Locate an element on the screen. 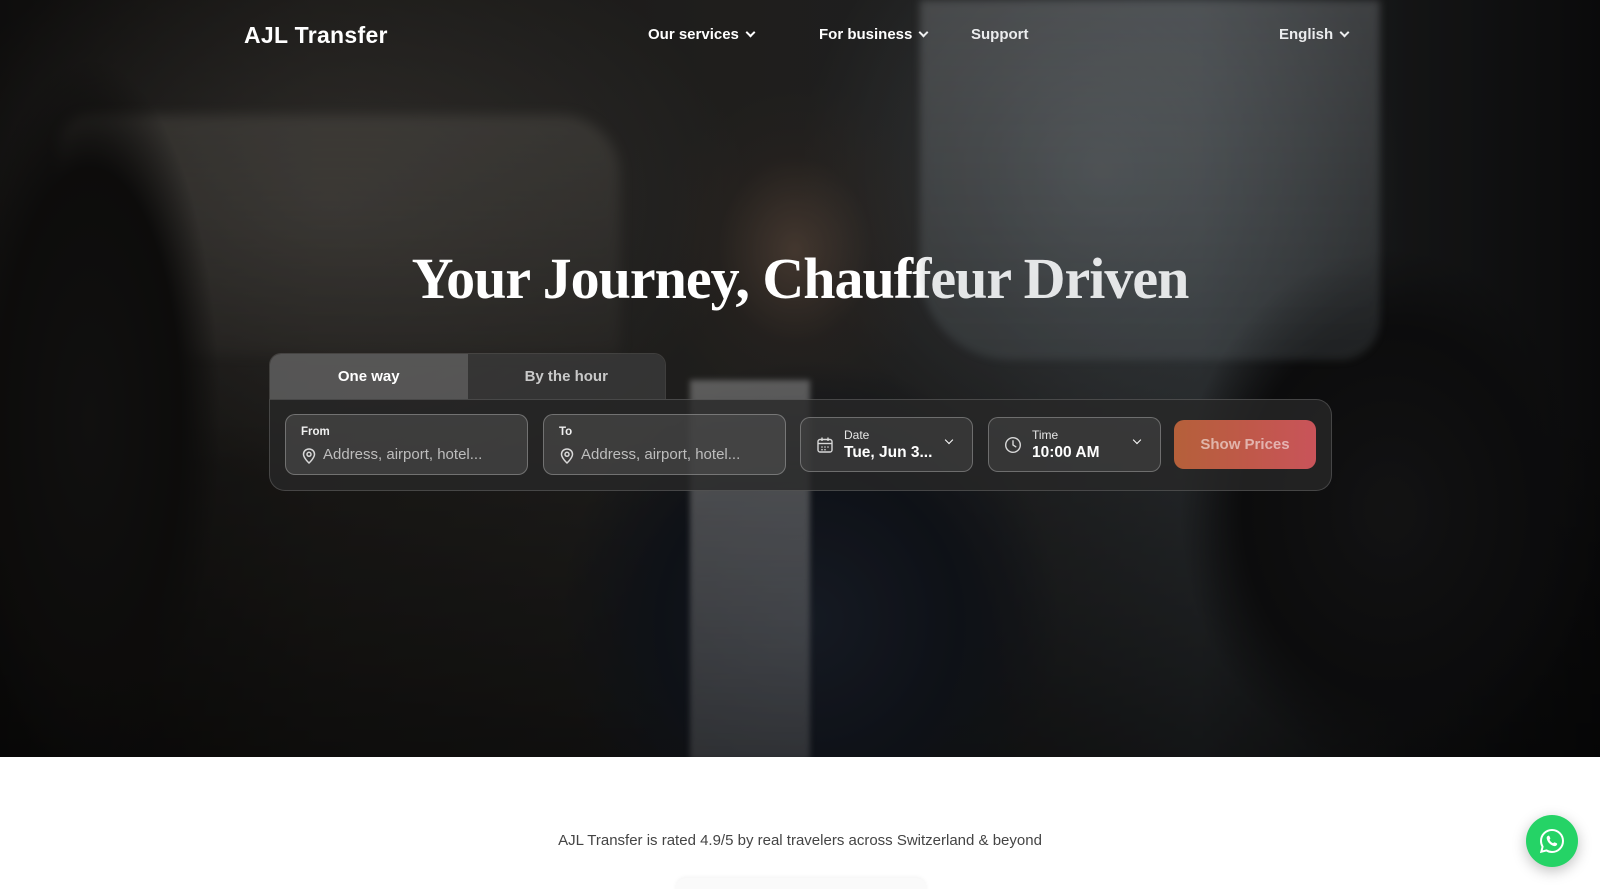  time-value: 10:00 AM is located at coordinates (1066, 452).